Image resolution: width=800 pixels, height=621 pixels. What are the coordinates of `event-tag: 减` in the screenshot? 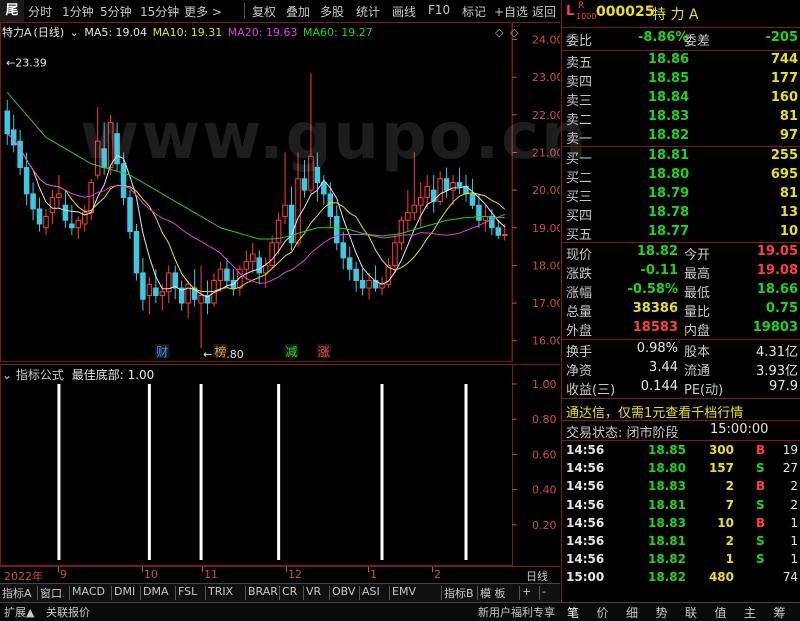 It's located at (292, 352).